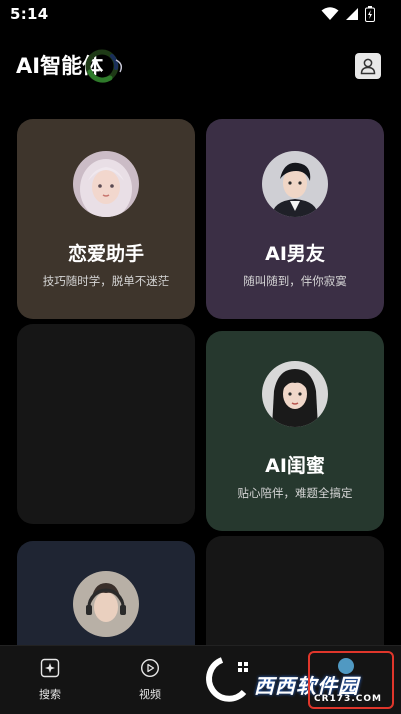  I want to click on nav-label: 搜索, so click(50, 694).